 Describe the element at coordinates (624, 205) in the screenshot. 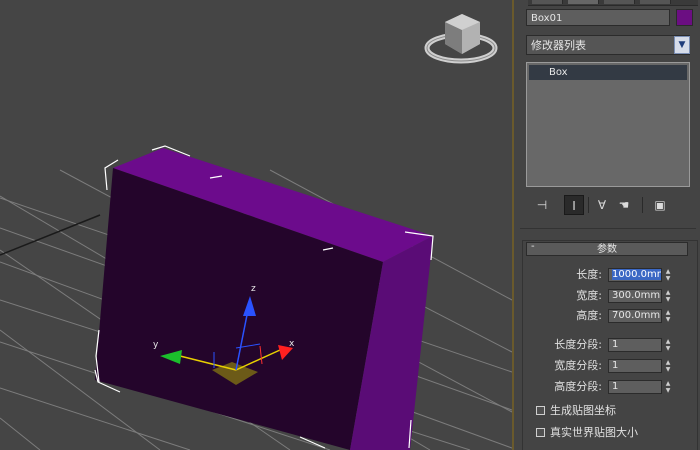

I see `remove-modifier-icon: ☚` at that location.